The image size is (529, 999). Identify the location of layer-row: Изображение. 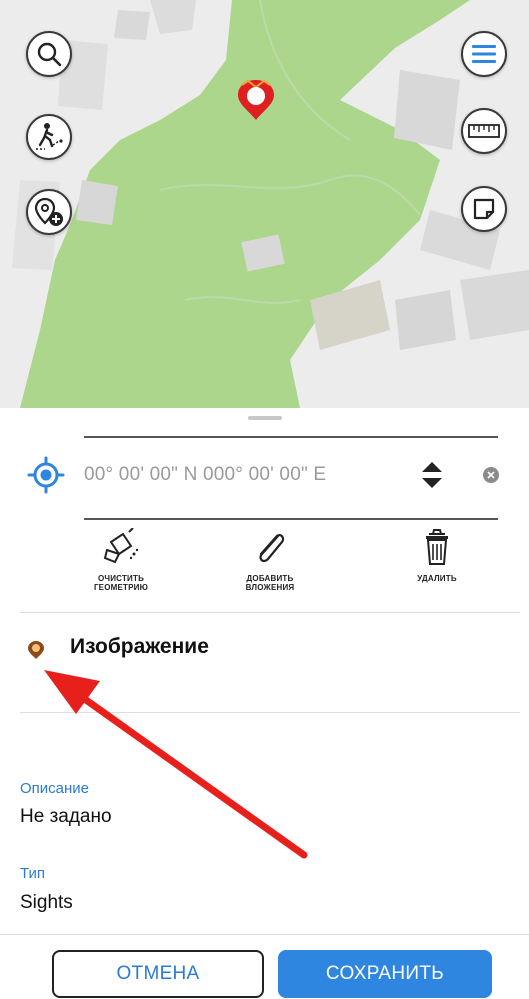
(264, 656).